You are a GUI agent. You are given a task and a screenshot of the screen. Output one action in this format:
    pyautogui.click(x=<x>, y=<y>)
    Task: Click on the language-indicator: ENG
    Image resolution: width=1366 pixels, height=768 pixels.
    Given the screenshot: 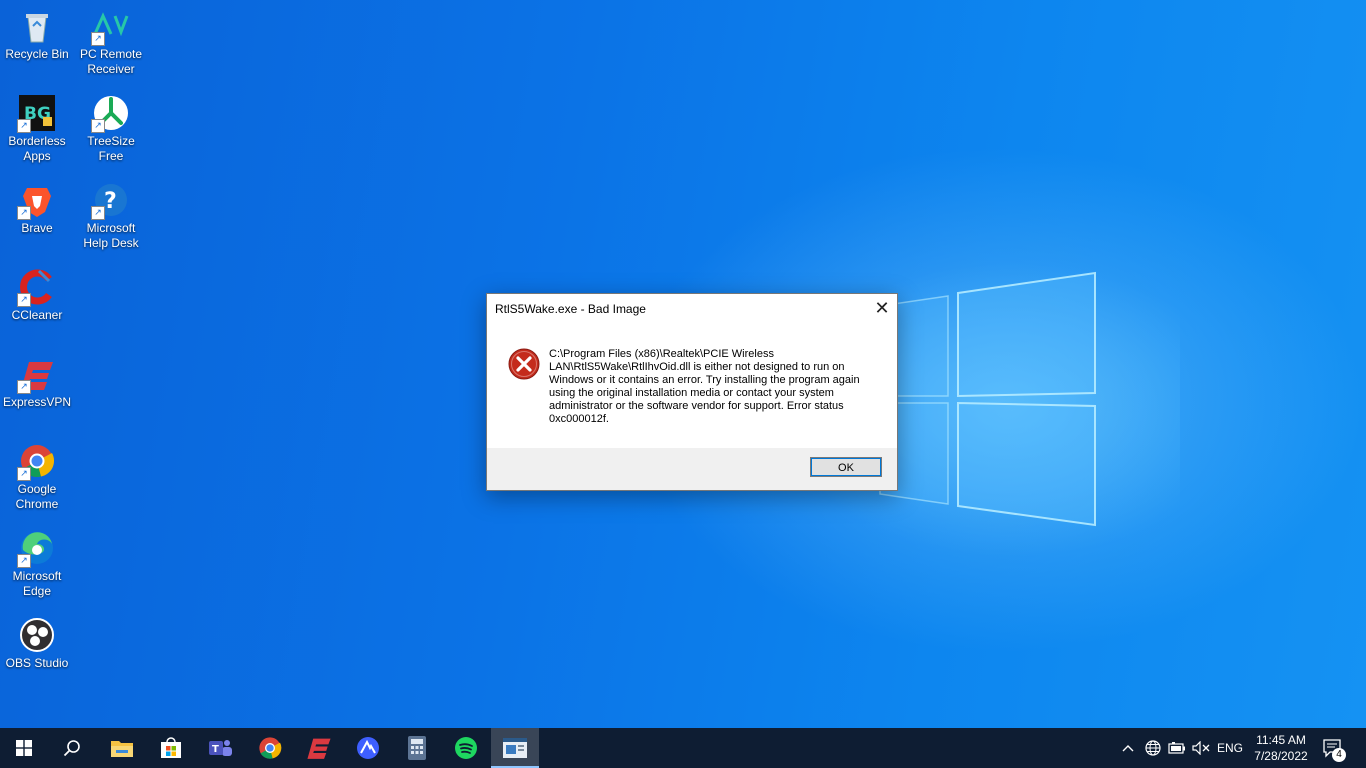 What is the action you would take?
    pyautogui.click(x=1229, y=748)
    